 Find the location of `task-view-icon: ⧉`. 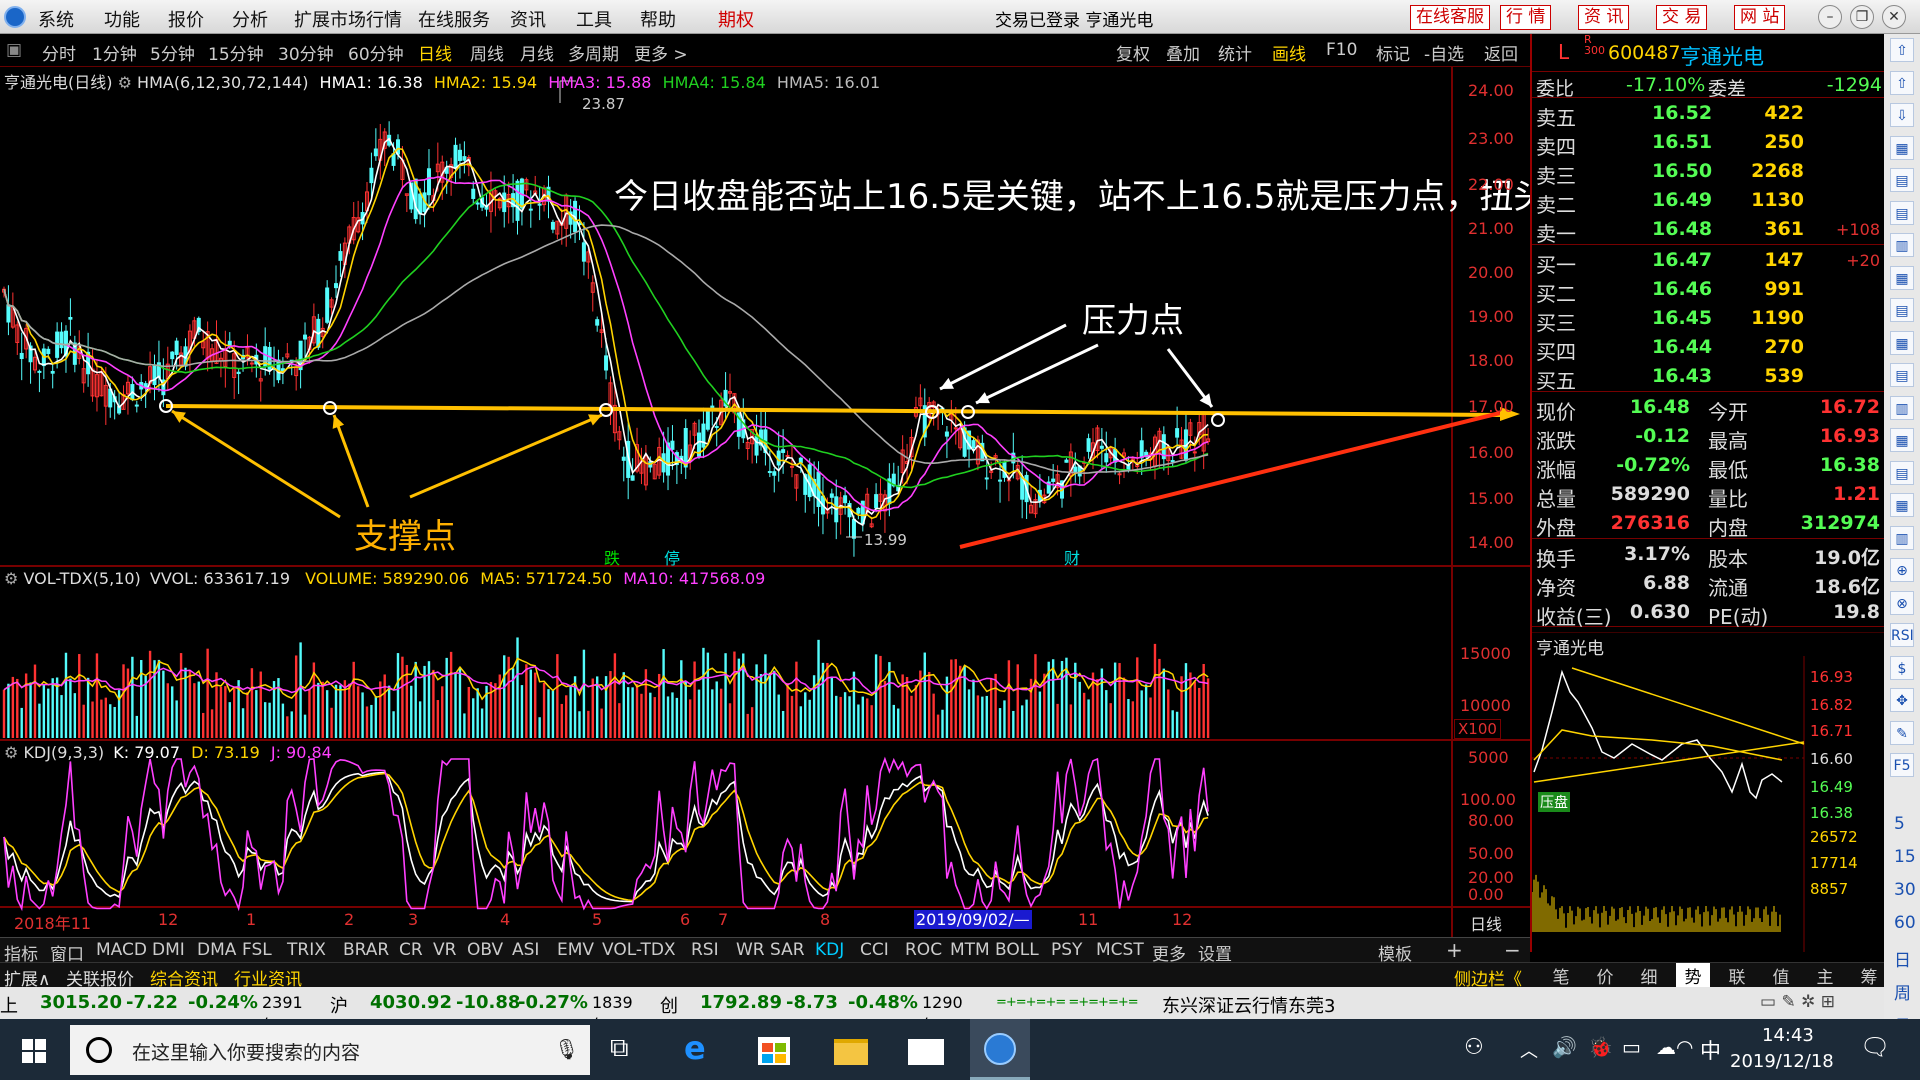

task-view-icon: ⧉ is located at coordinates (619, 1048).